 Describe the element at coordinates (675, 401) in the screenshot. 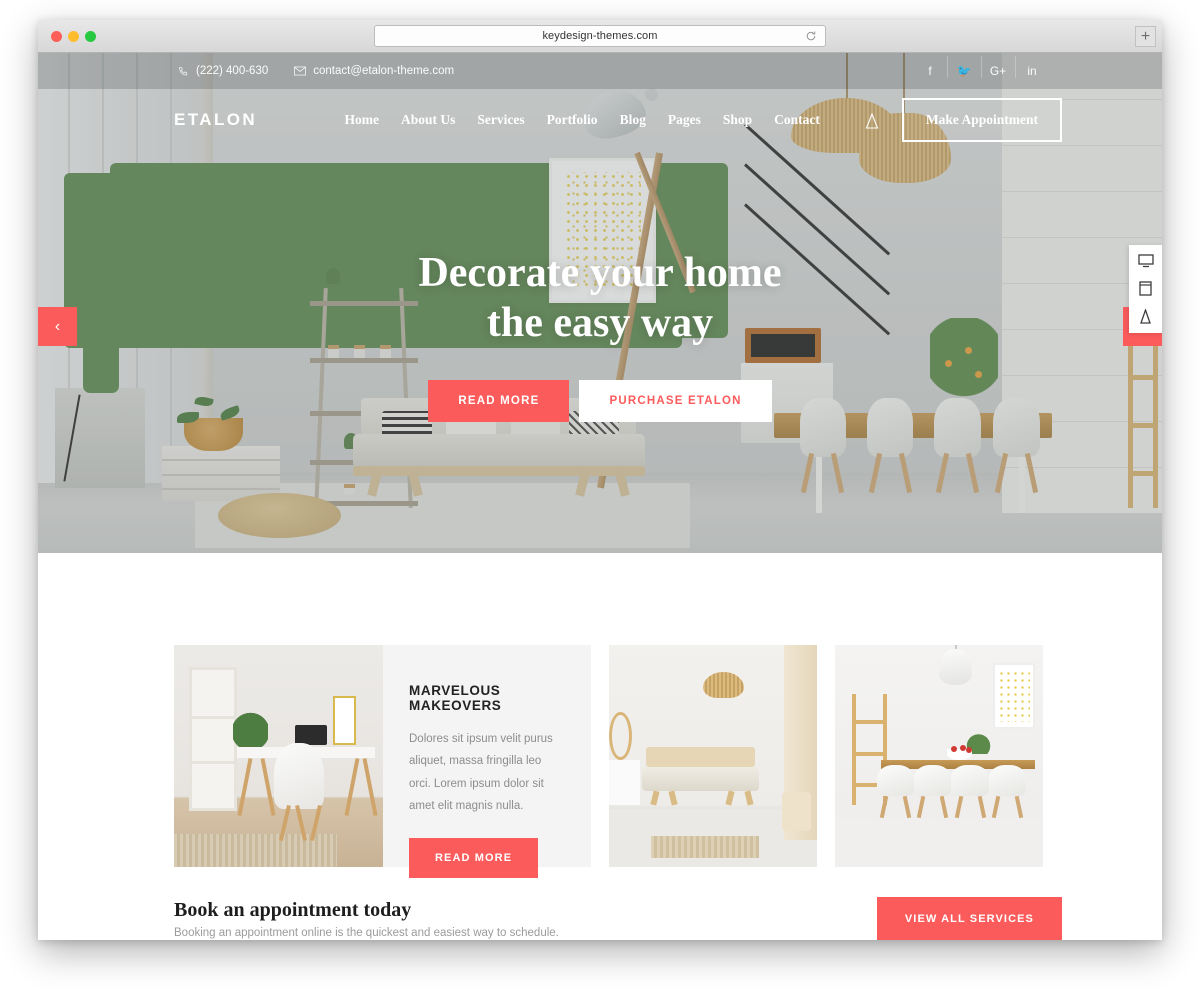

I see `hero-purchase-button: PURCHASE ETALON` at that location.